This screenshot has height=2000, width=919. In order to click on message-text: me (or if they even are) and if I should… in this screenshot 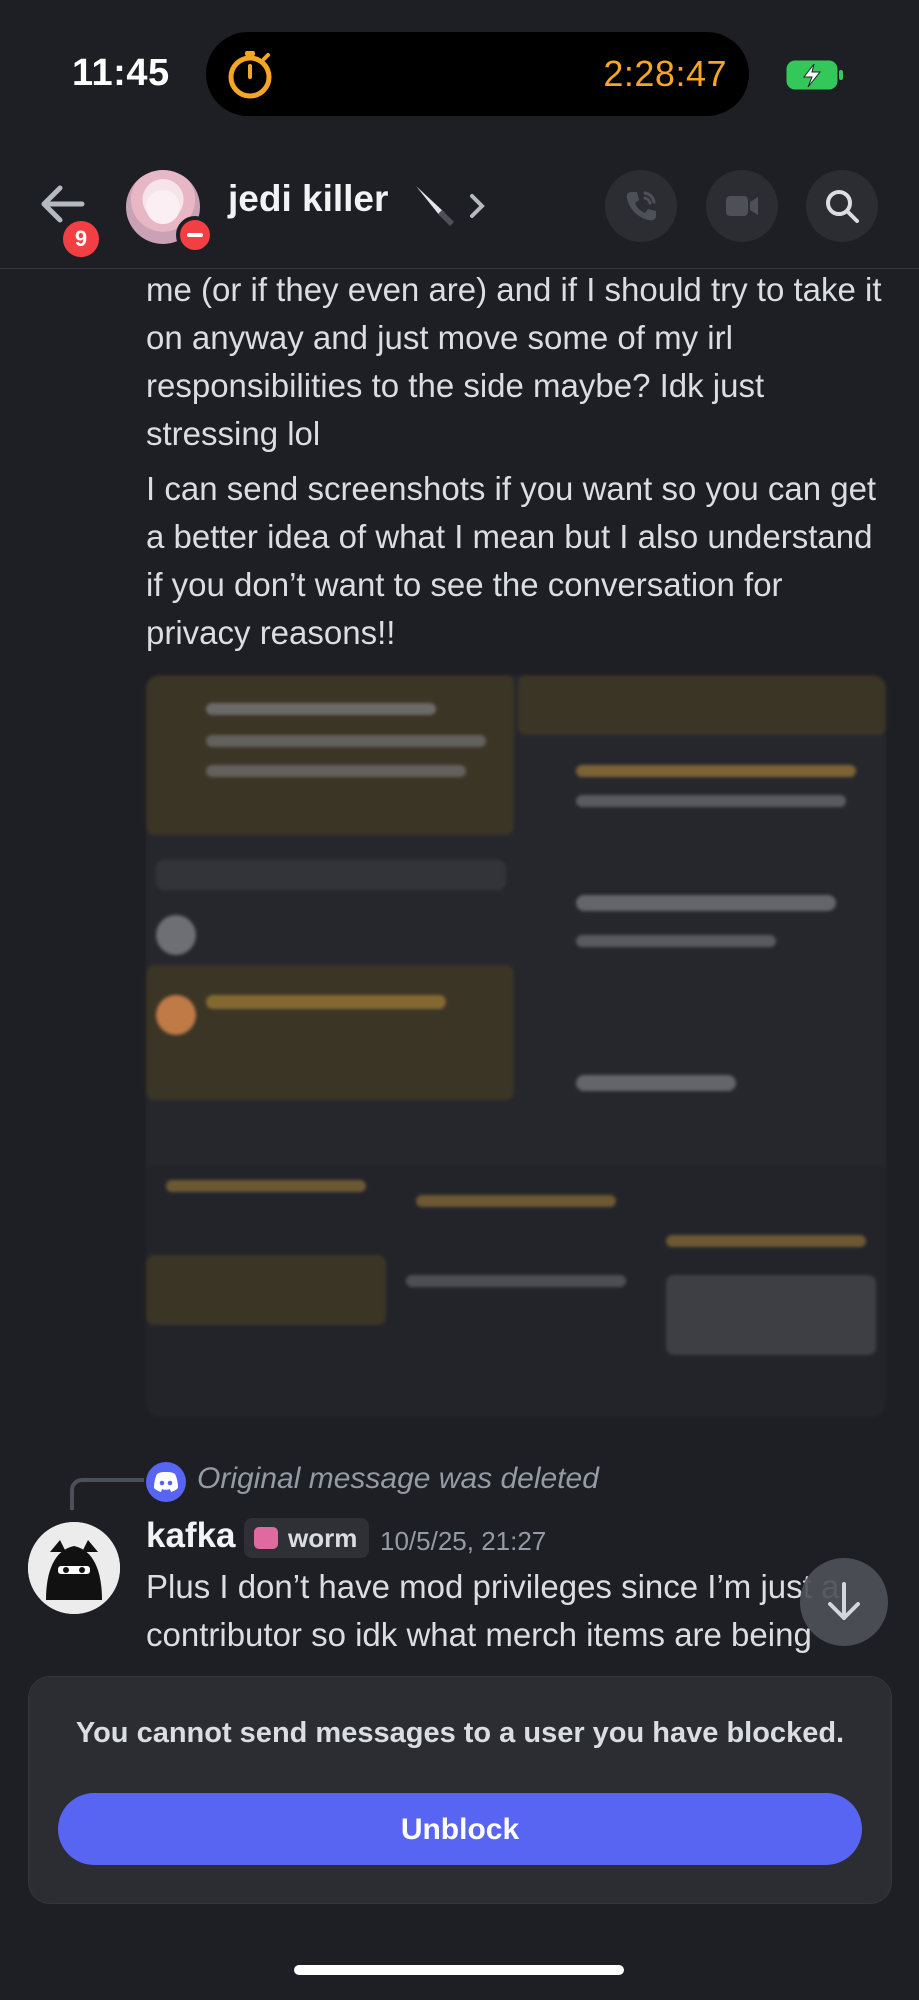, I will do `click(514, 361)`.